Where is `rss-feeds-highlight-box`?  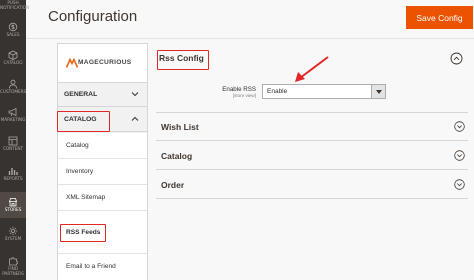
rss-feeds-highlight-box is located at coordinates (83, 233).